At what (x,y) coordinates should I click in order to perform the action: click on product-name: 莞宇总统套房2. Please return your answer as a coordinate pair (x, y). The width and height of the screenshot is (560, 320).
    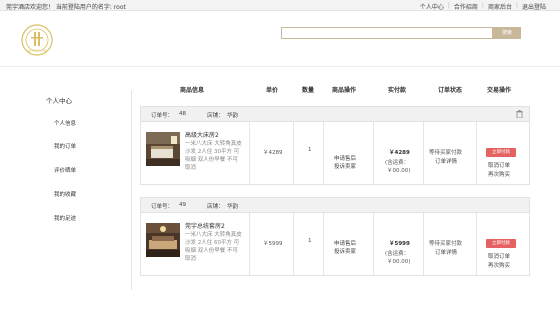
    Looking at the image, I should click on (205, 225).